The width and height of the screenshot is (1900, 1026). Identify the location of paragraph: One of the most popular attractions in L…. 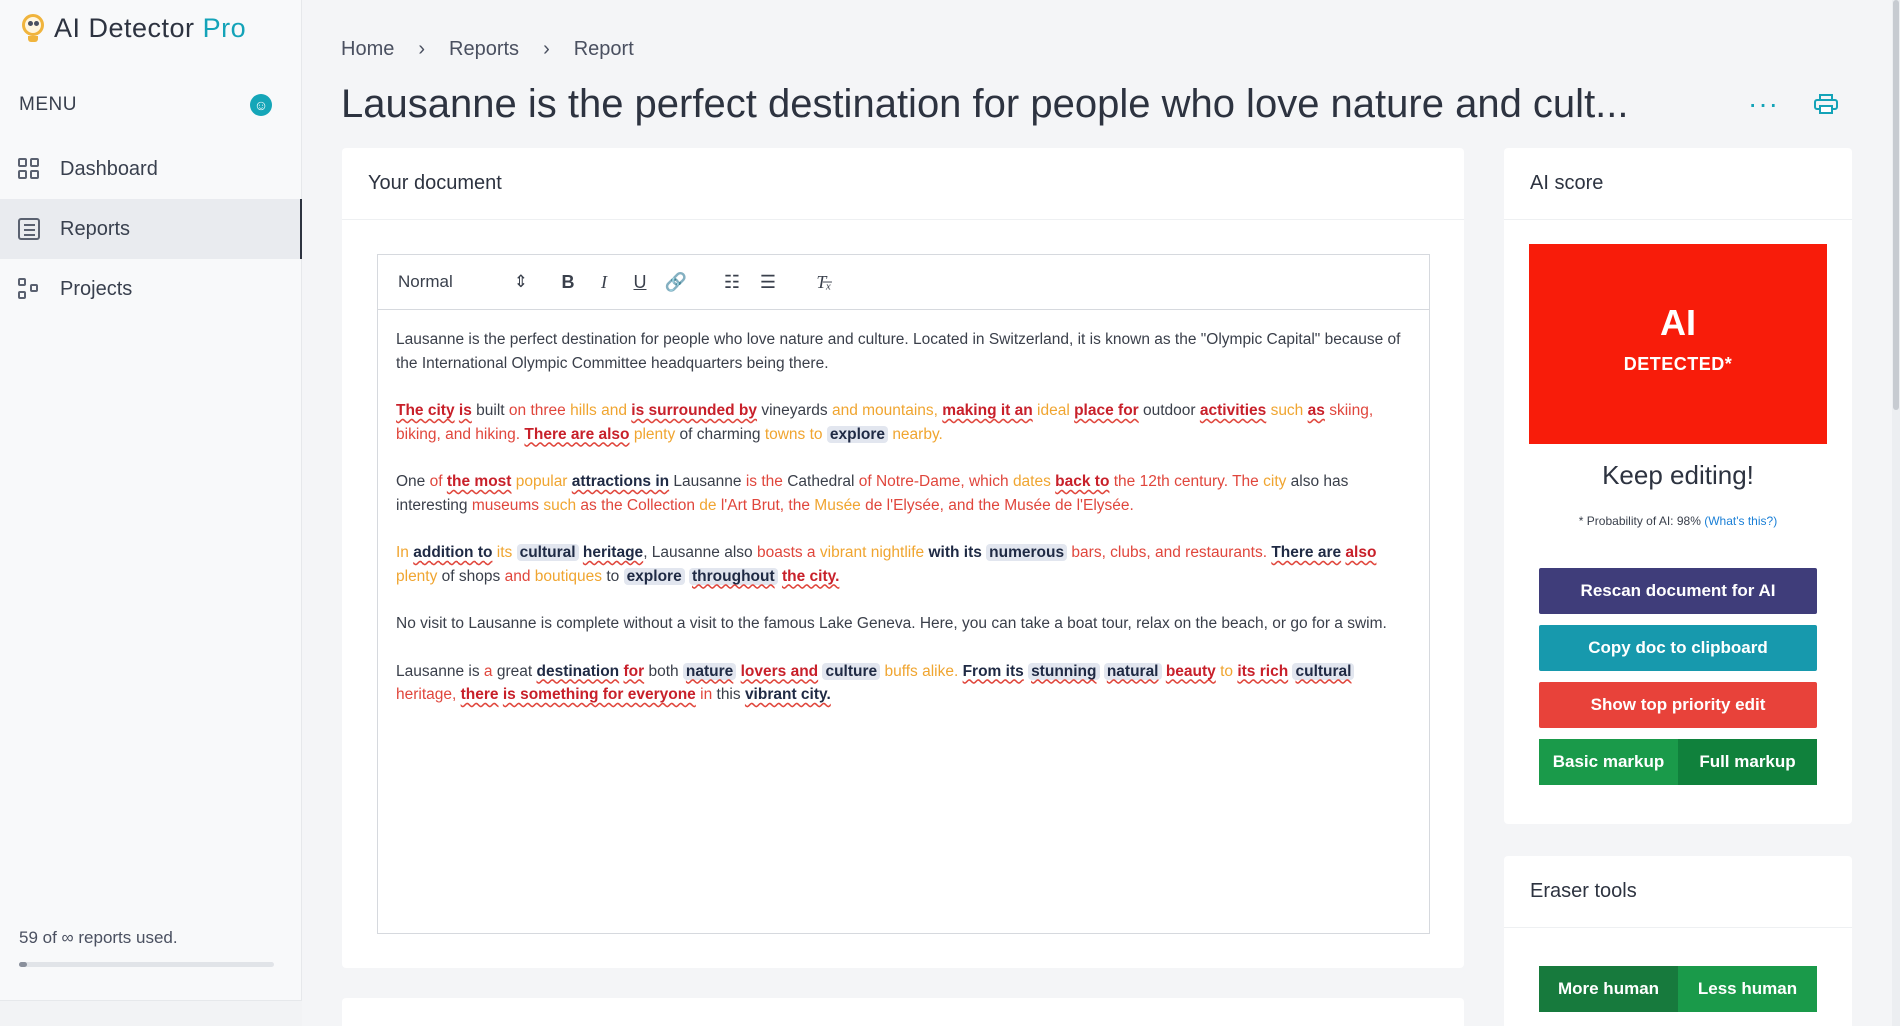
(872, 493).